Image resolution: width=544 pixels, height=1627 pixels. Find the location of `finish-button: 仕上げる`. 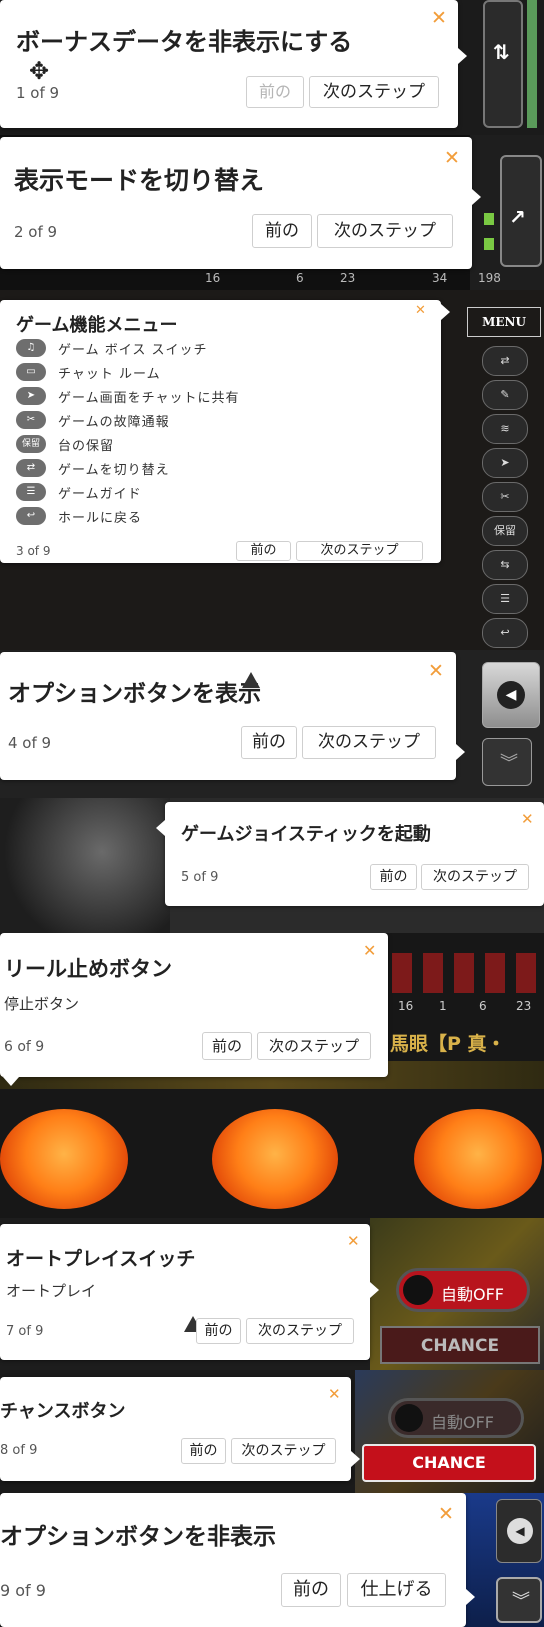

finish-button: 仕上げる is located at coordinates (396, 1590).